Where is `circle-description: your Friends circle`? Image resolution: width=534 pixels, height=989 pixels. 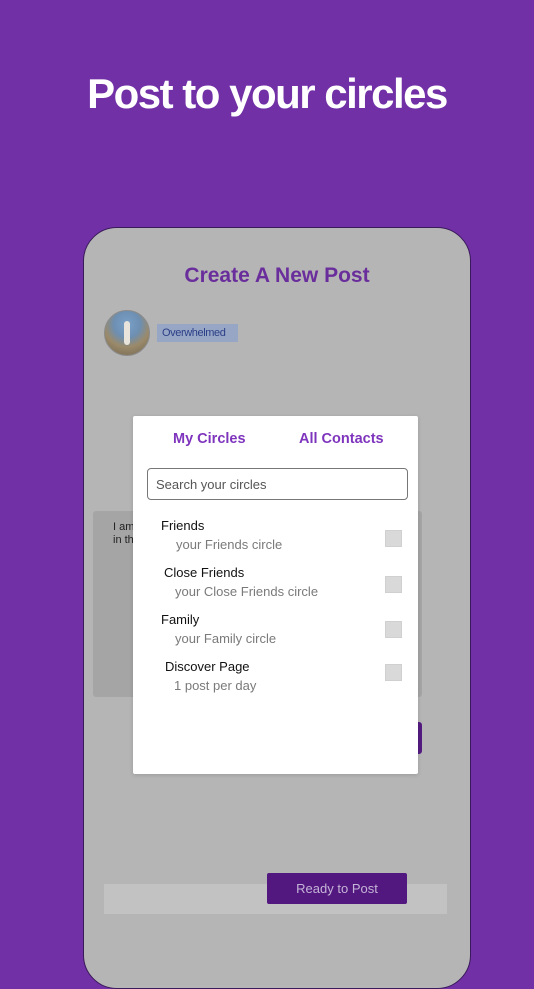 circle-description: your Friends circle is located at coordinates (229, 544).